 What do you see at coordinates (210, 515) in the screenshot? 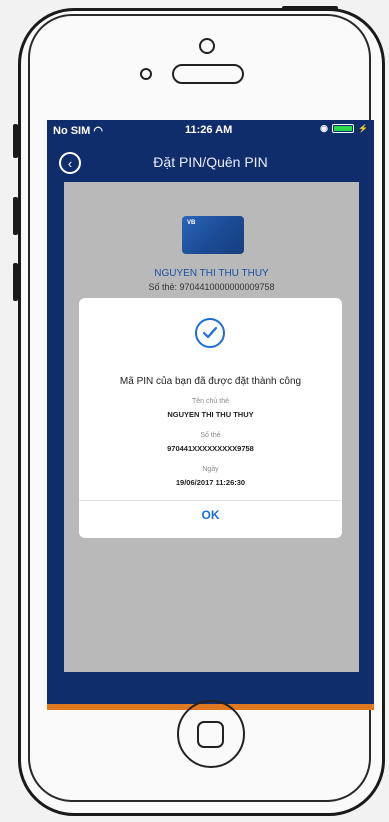
I see `ok-button: OK` at bounding box center [210, 515].